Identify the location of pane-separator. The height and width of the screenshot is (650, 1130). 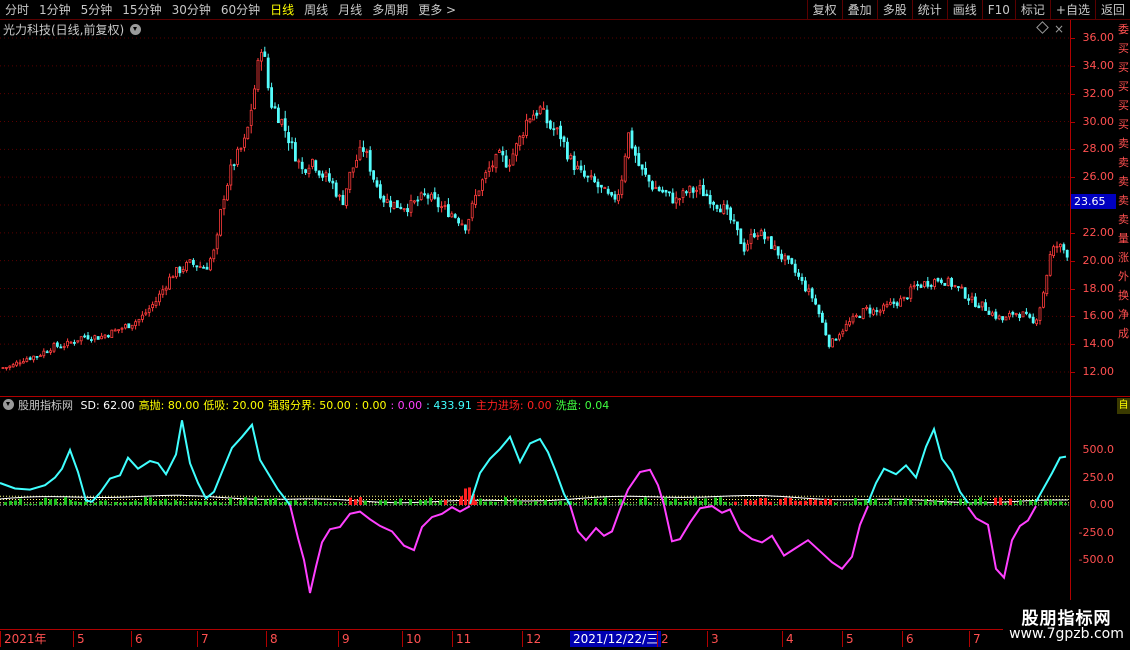
(565, 396).